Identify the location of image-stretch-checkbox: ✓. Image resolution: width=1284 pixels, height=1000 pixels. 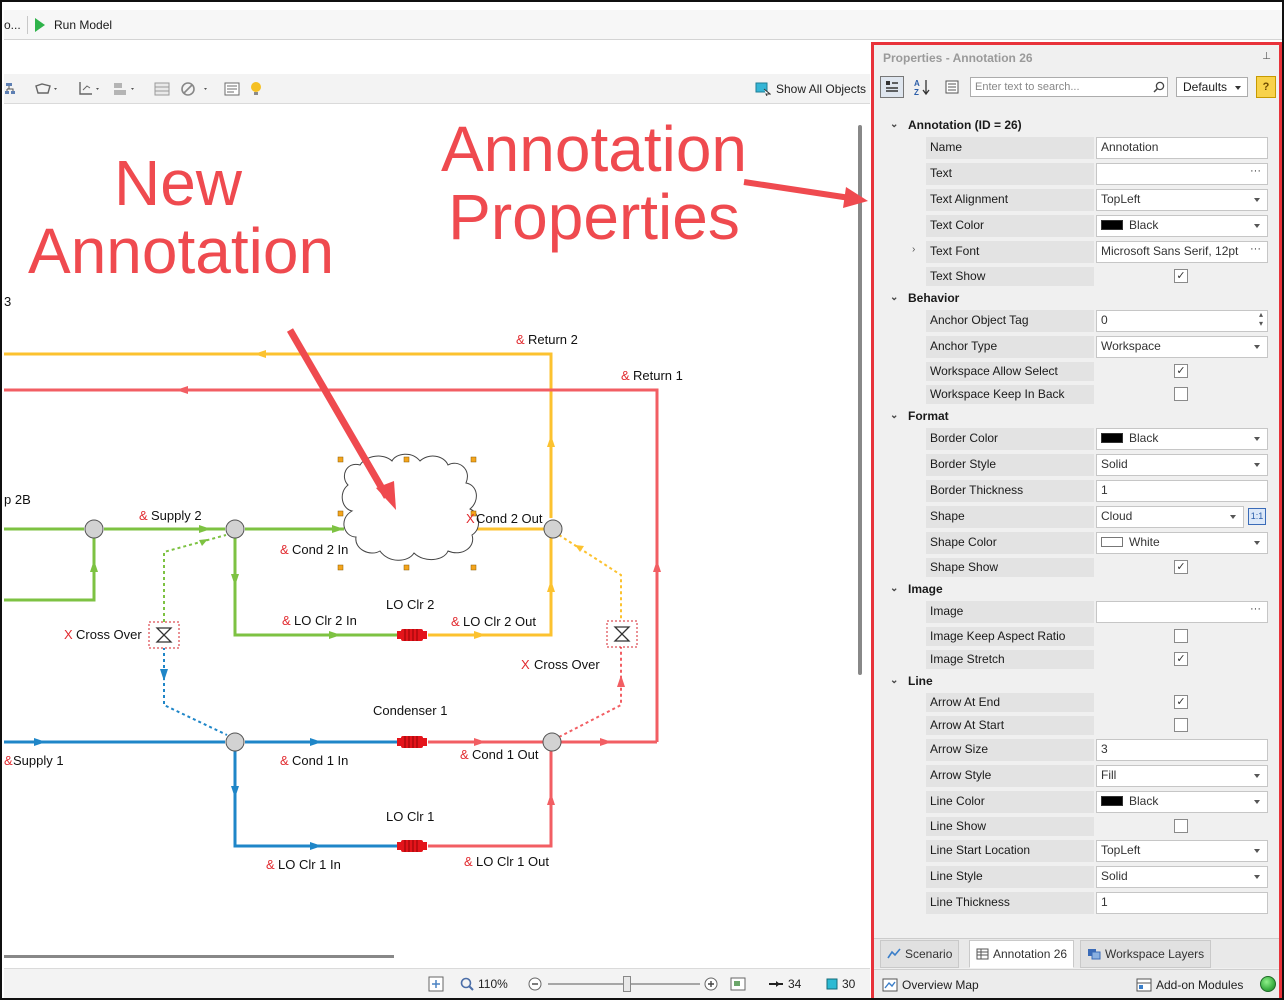
(1181, 659).